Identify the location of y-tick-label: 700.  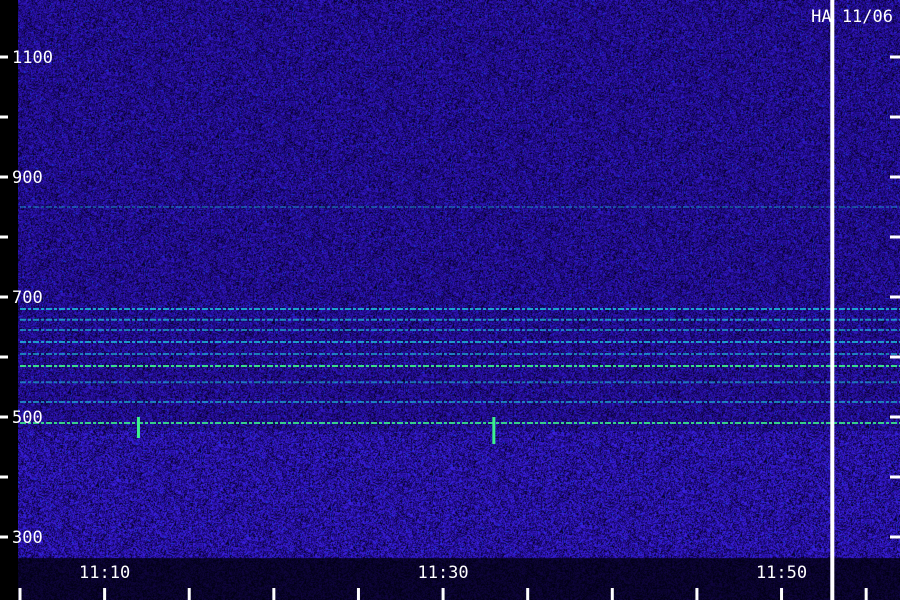
(27, 298).